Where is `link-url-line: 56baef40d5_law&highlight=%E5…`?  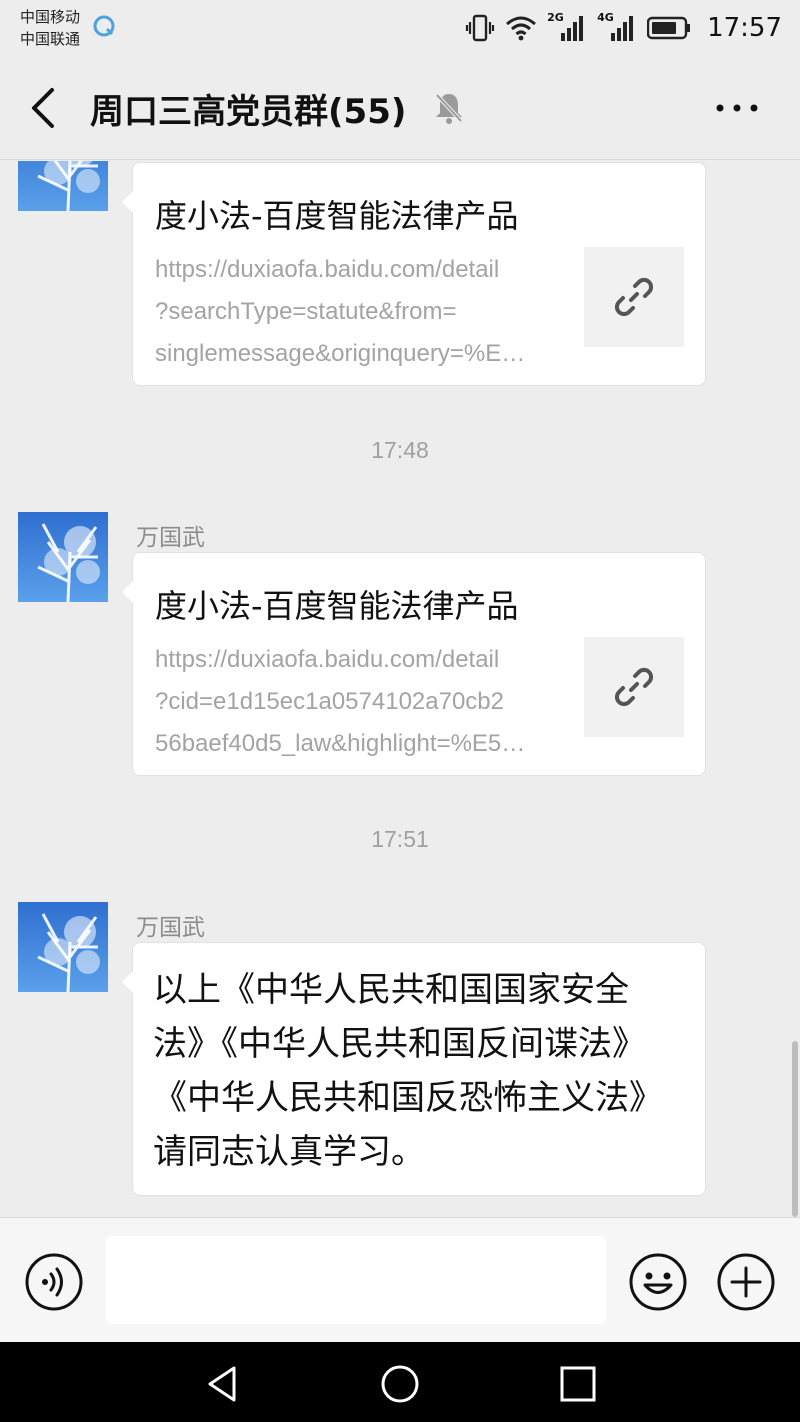
link-url-line: 56baef40d5_law&highlight=%E5… is located at coordinates (340, 743).